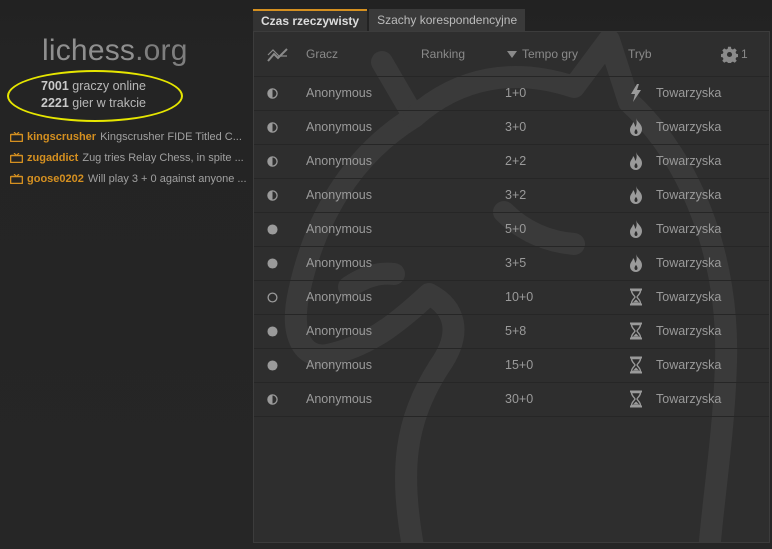 This screenshot has width=772, height=549. I want to click on players-online: 7001 graczy online, so click(93, 86).